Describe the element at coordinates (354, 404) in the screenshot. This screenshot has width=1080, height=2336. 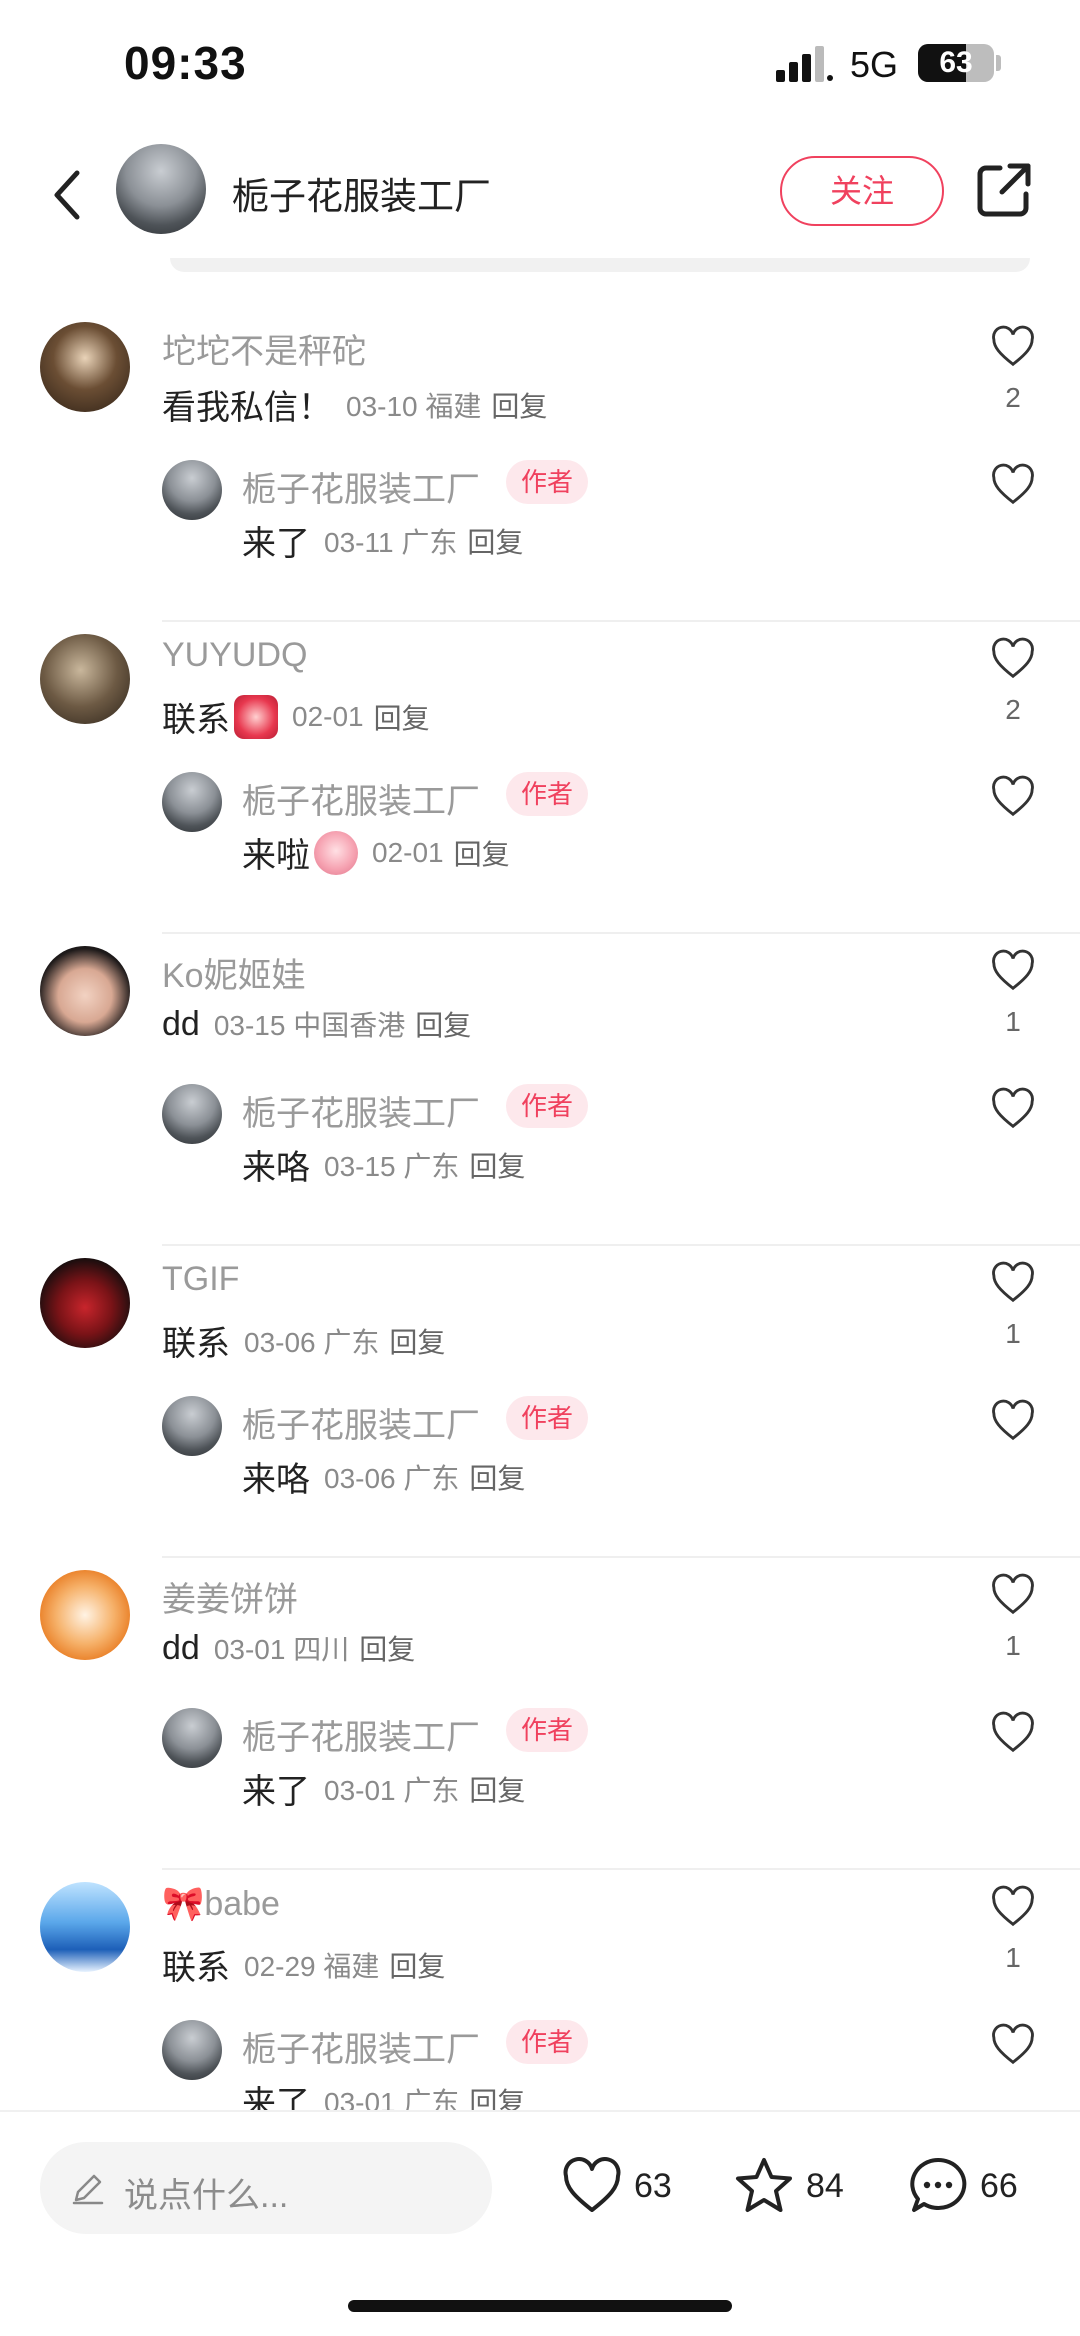
I see `comment-body: 看我私信！ 03-10 福建 回复` at that location.